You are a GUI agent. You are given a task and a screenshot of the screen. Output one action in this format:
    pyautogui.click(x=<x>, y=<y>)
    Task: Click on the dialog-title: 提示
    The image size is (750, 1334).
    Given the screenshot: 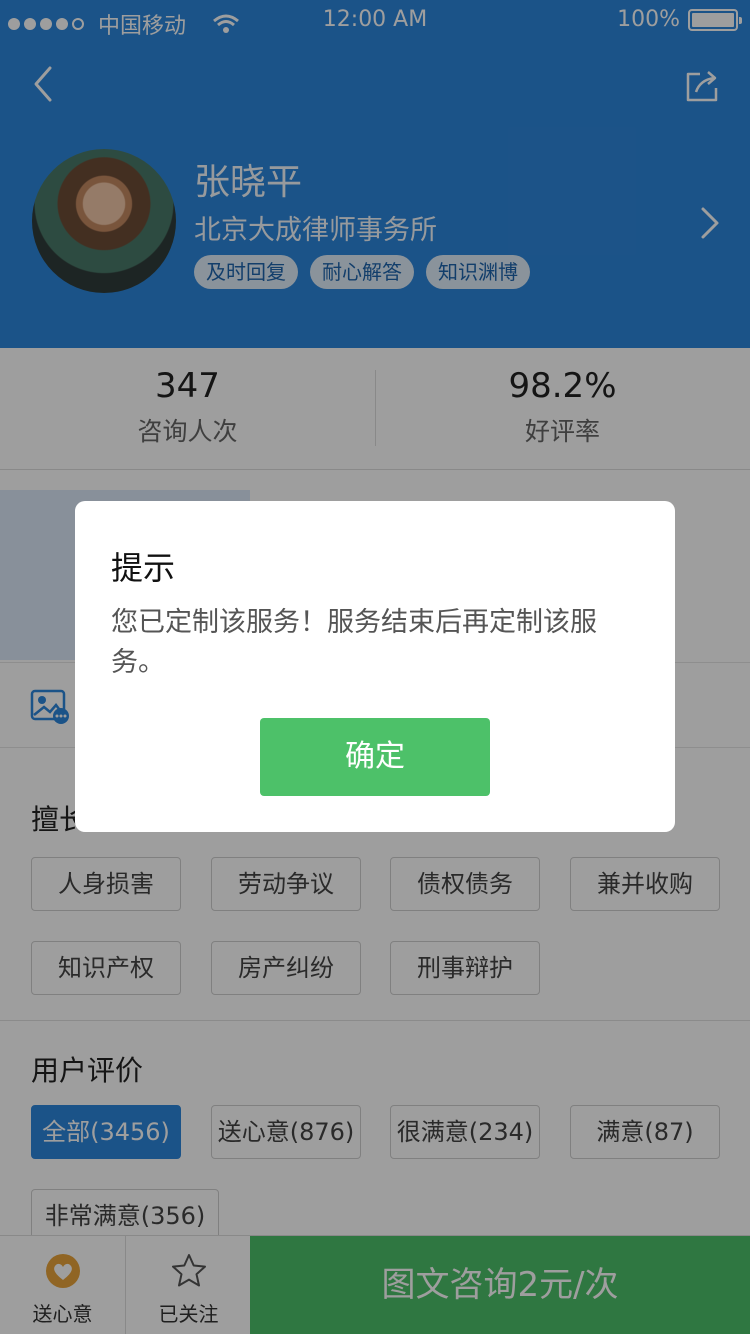 What is the action you would take?
    pyautogui.click(x=143, y=568)
    